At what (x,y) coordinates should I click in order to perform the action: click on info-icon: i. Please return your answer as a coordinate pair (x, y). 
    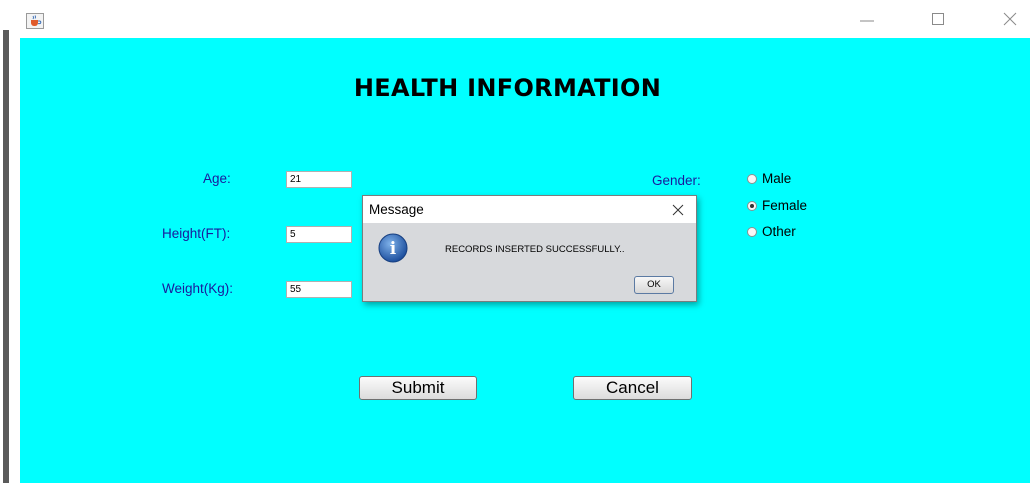
    Looking at the image, I should click on (393, 248).